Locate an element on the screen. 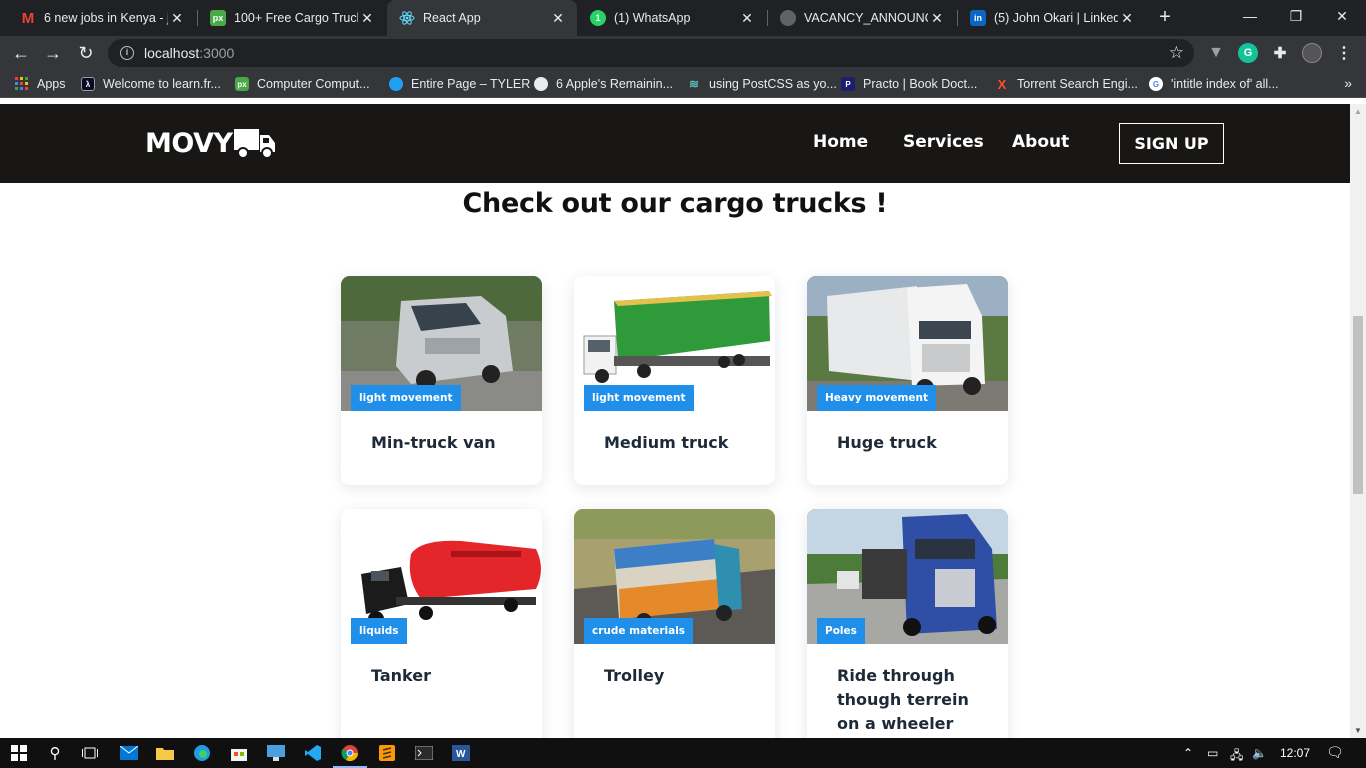 The image size is (1366, 768). truck-card: crude materials Trolley is located at coordinates (674, 623).